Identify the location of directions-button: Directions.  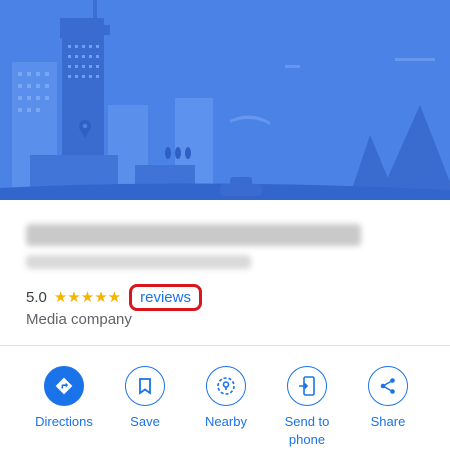
(64, 398).